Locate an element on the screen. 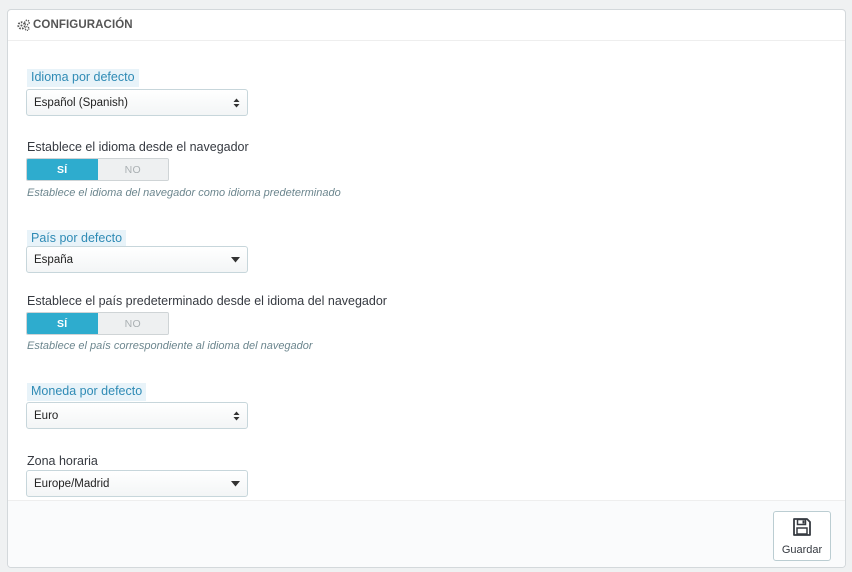 This screenshot has width=852, height=572. browser-language-yes: SÍ is located at coordinates (62, 169).